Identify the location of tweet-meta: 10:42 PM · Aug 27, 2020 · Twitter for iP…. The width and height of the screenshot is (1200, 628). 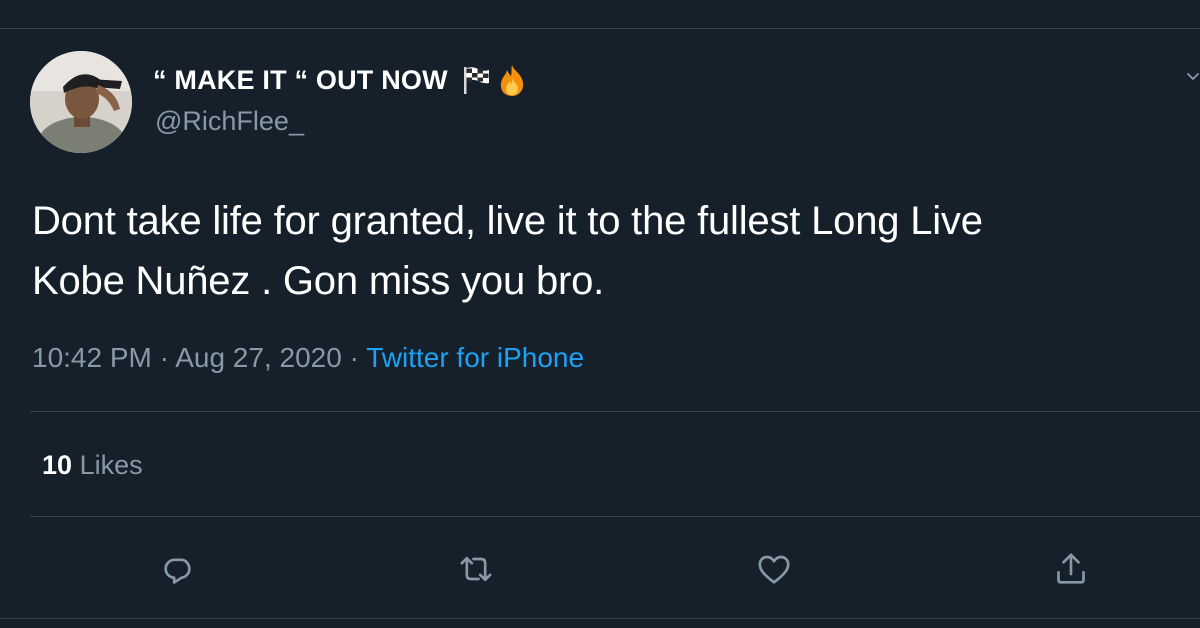
(308, 358).